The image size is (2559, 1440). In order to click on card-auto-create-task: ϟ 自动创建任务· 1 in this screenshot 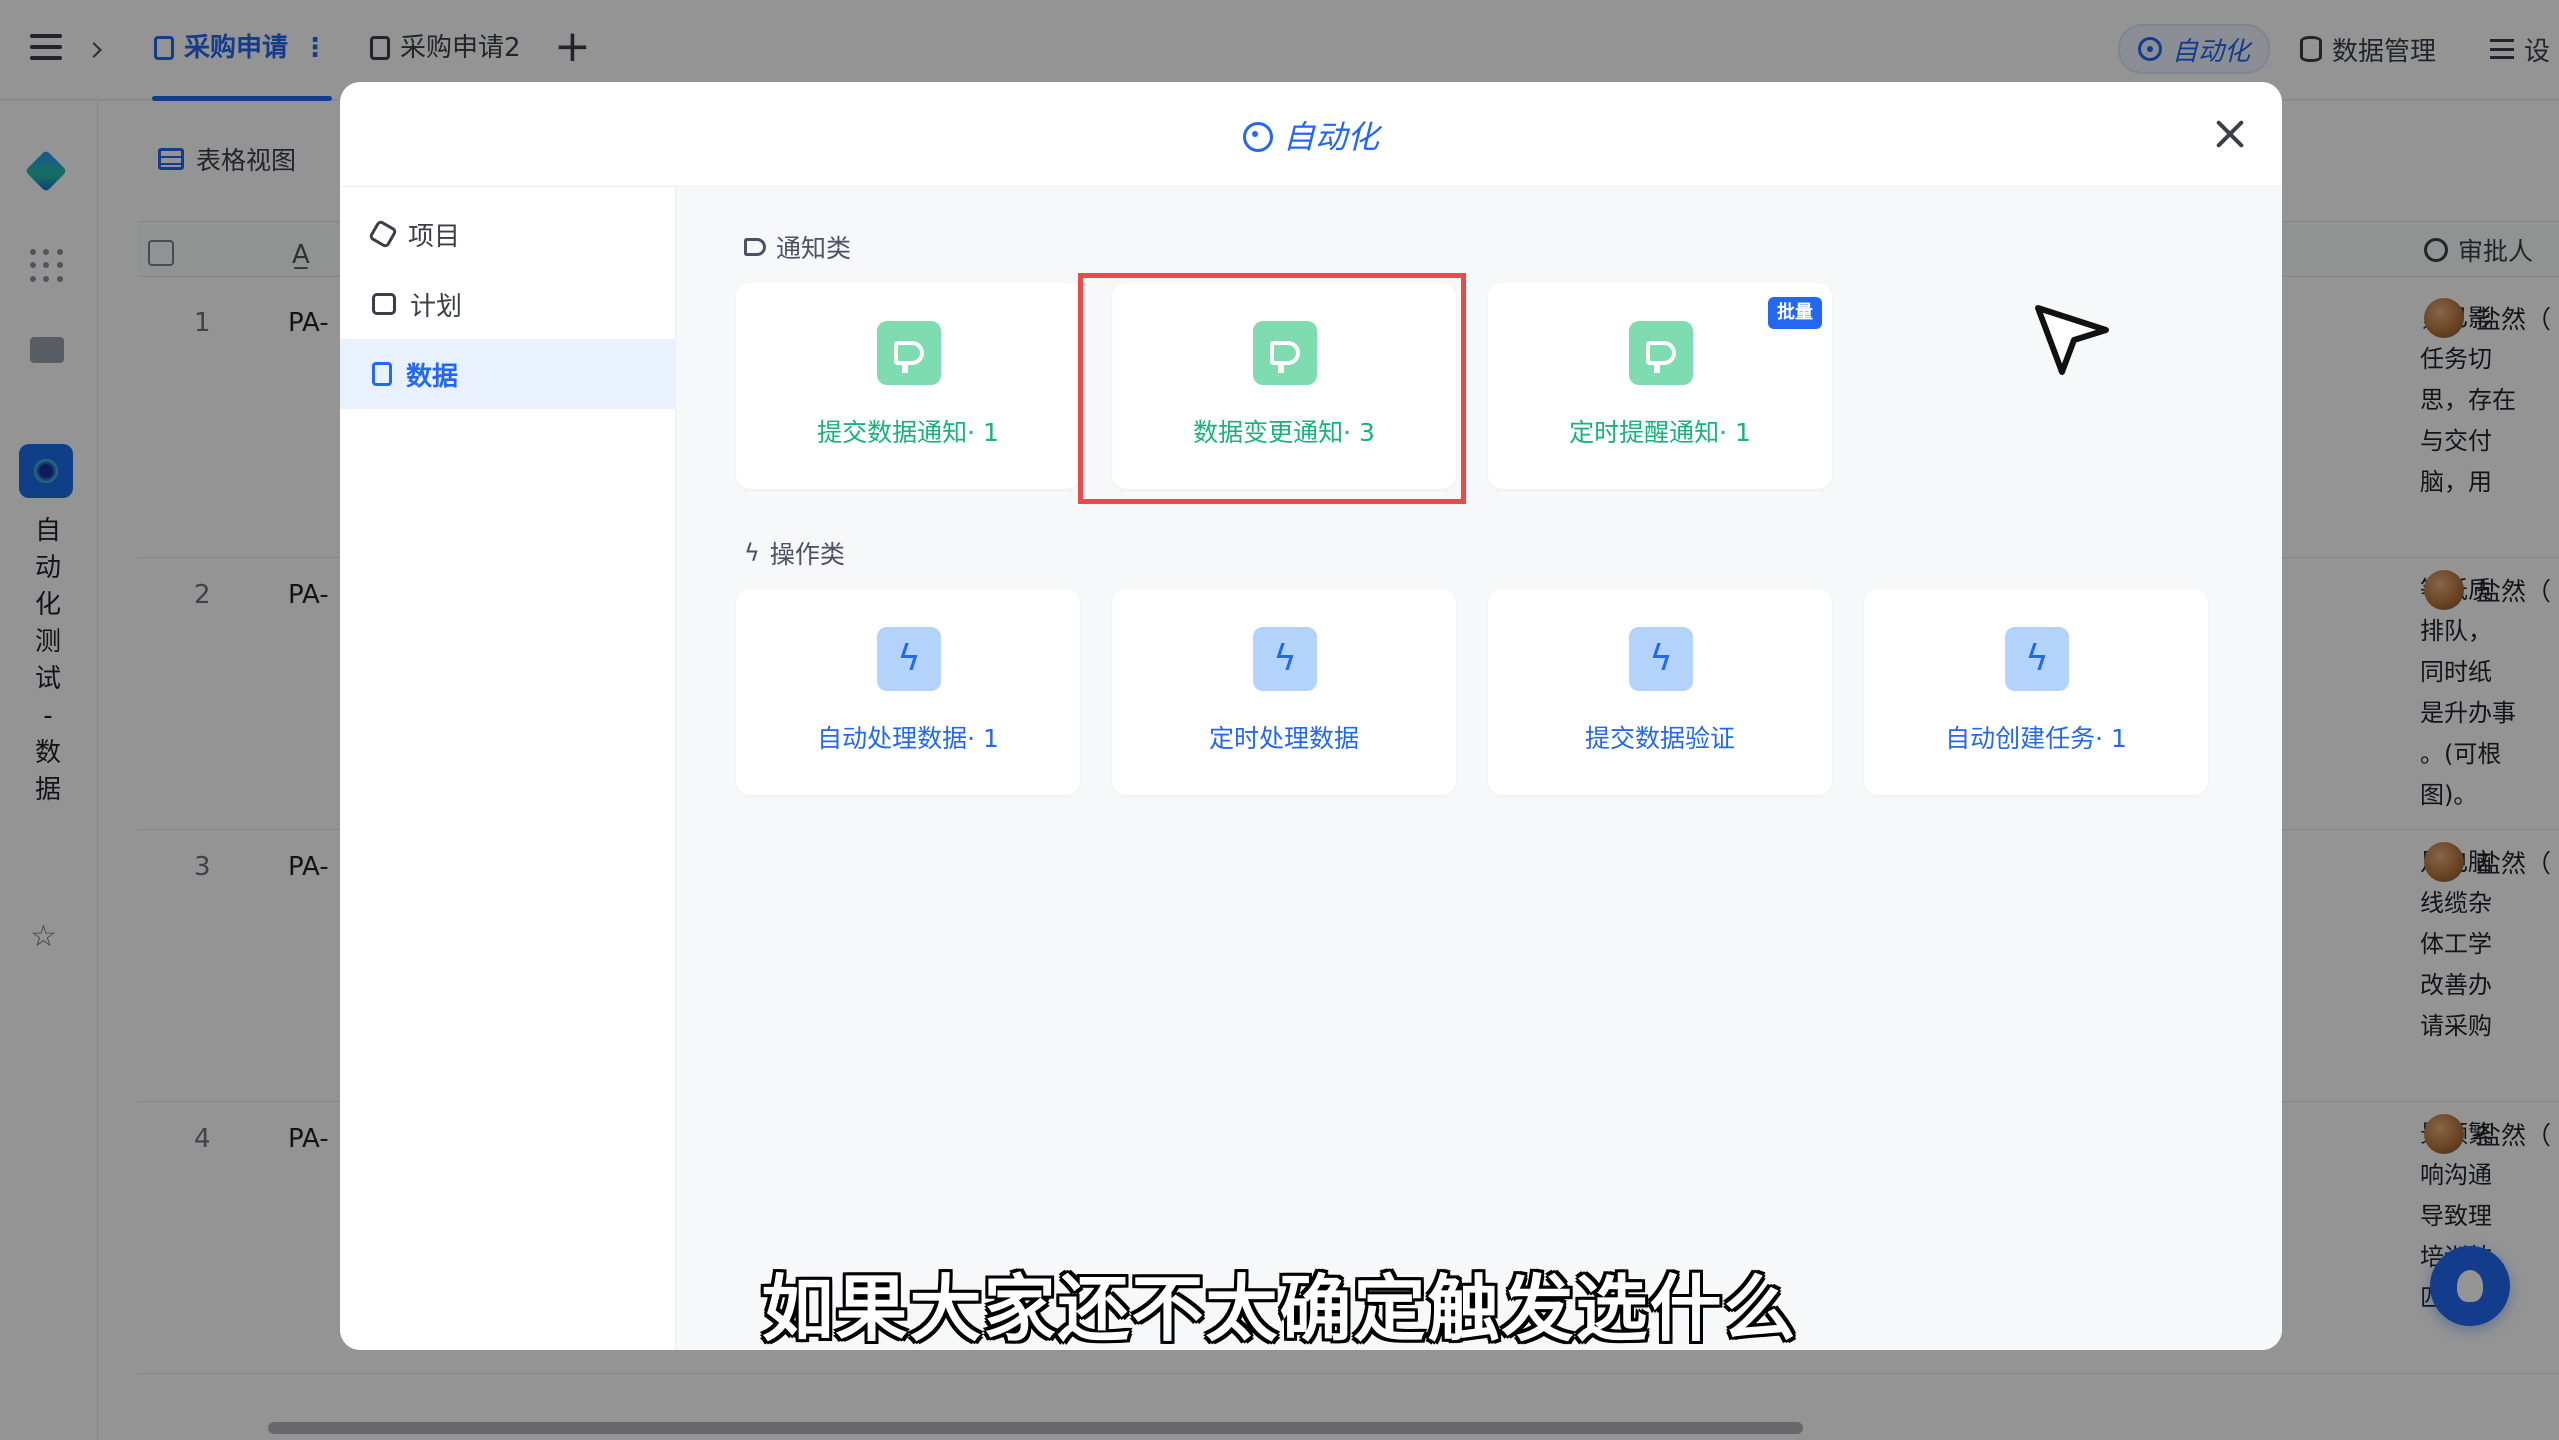, I will do `click(2036, 692)`.